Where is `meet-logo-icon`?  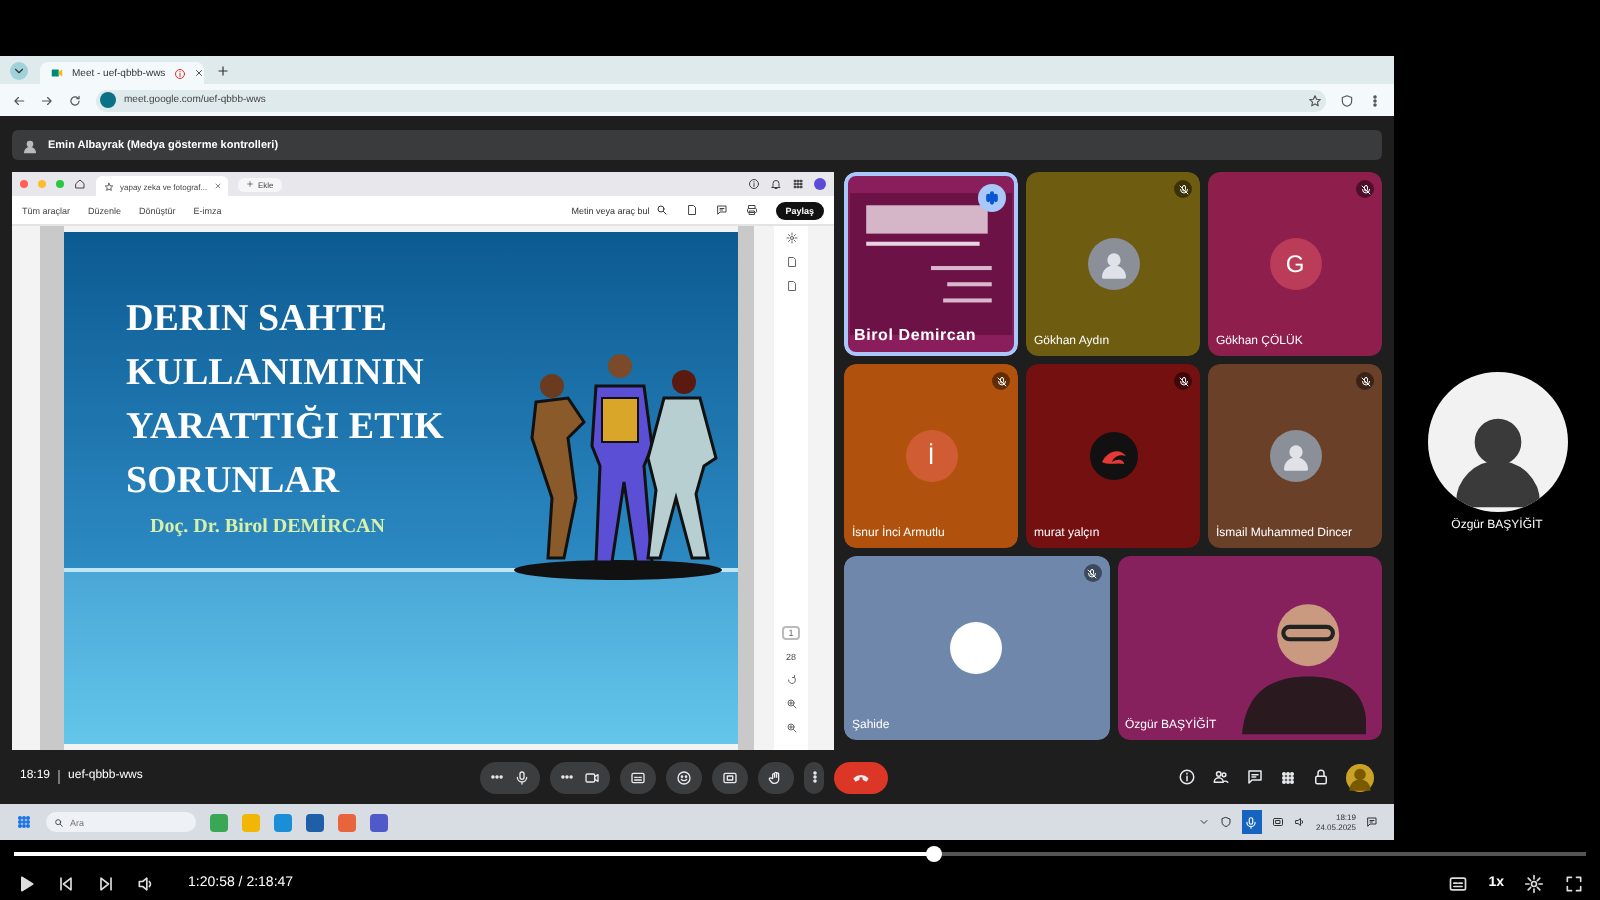 meet-logo-icon is located at coordinates (57, 73).